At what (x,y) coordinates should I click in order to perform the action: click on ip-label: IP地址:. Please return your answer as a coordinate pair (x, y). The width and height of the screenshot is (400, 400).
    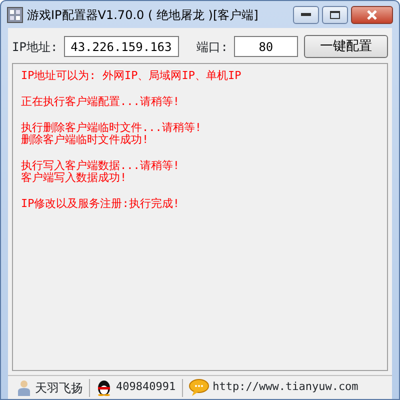
    Looking at the image, I should click on (35, 47).